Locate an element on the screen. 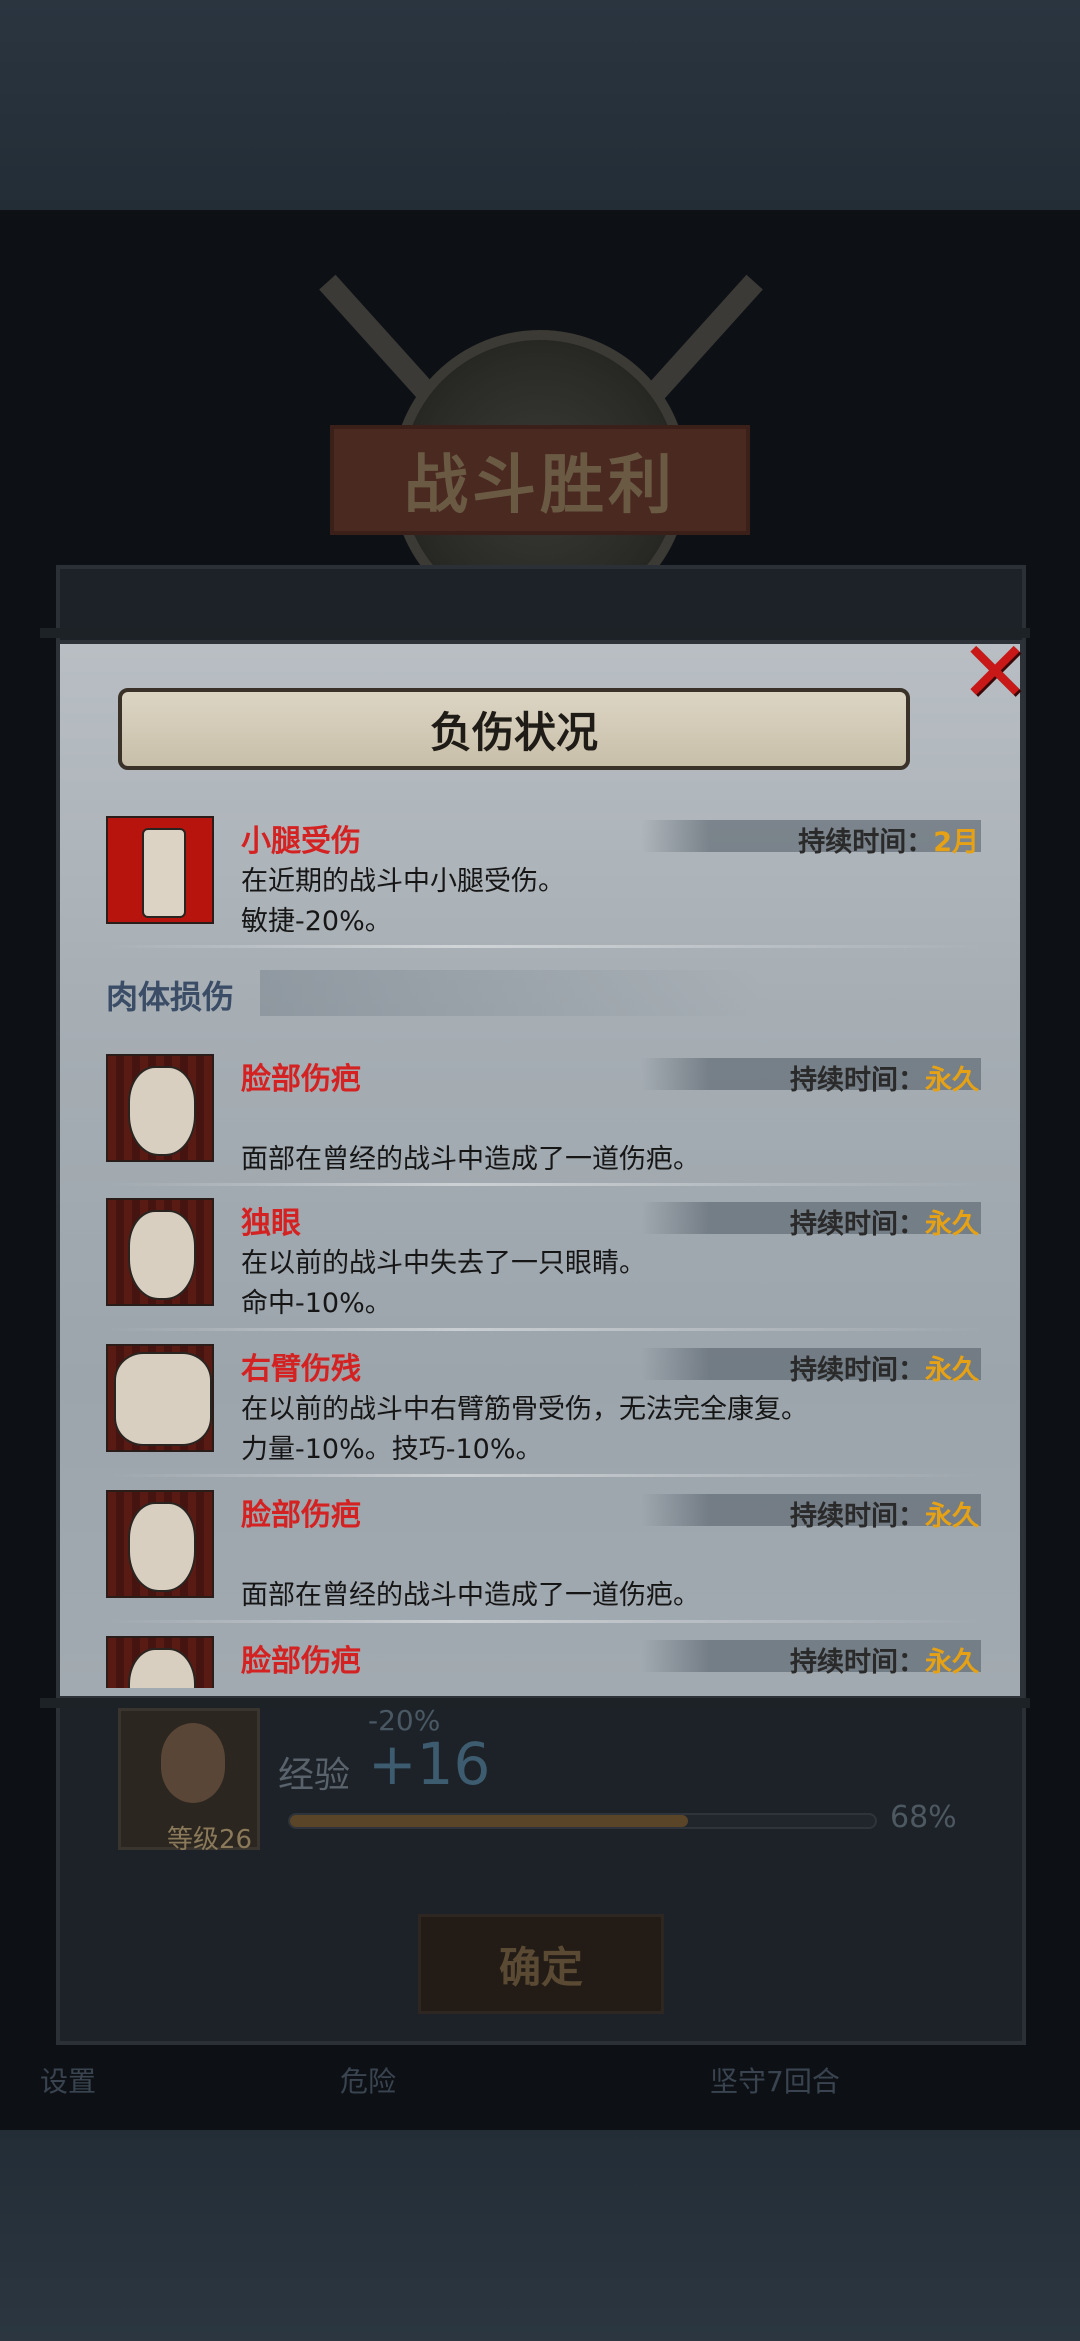  injury-desc: 在以前的战斗中右臂筋骨受伤，无法完全康复。 is located at coordinates (524, 1409).